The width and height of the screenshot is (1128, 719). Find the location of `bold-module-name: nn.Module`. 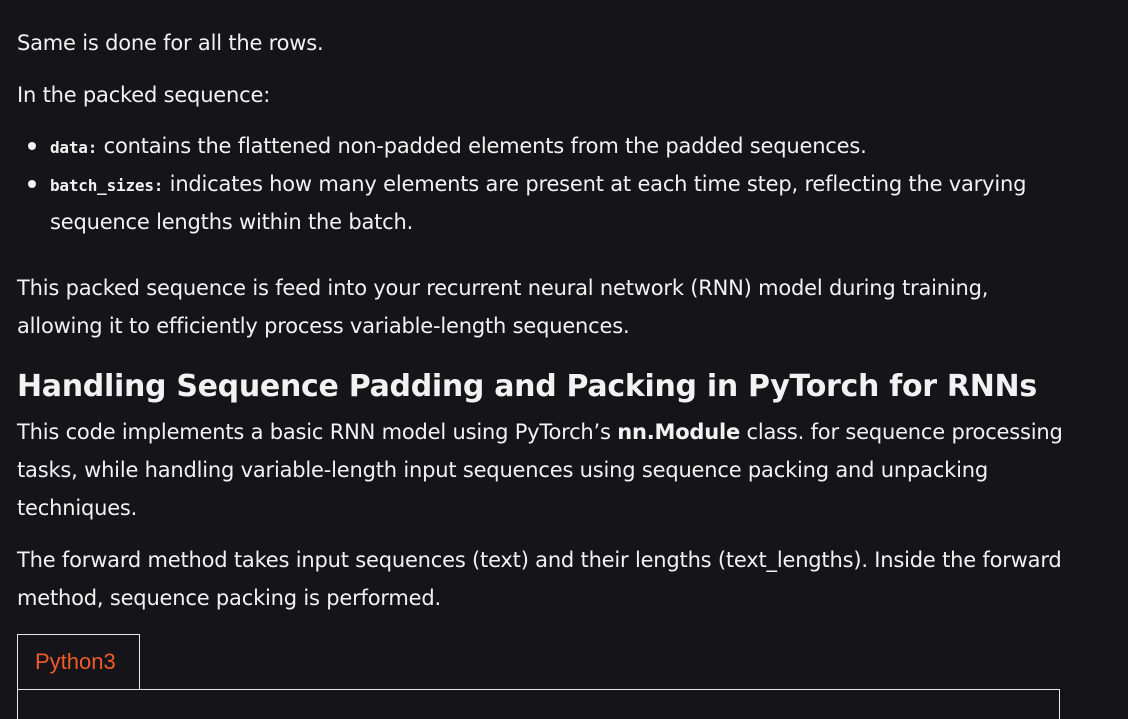

bold-module-name: nn.Module is located at coordinates (679, 432).